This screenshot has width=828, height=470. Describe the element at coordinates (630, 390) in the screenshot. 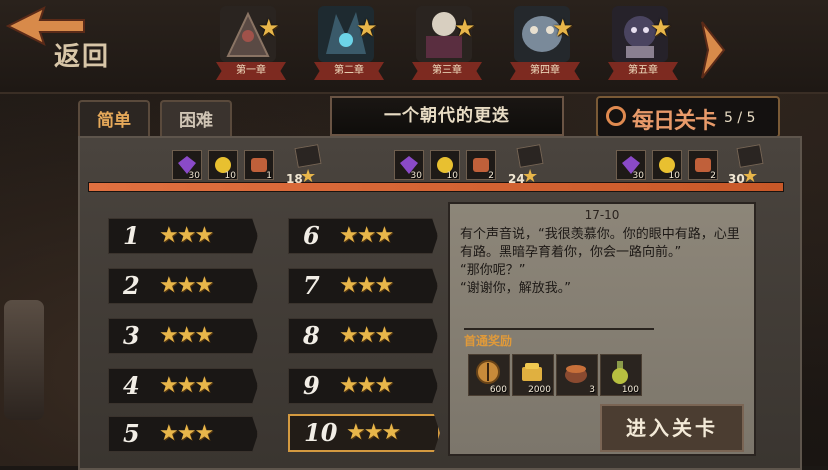

I see `drop-qty: 100` at that location.